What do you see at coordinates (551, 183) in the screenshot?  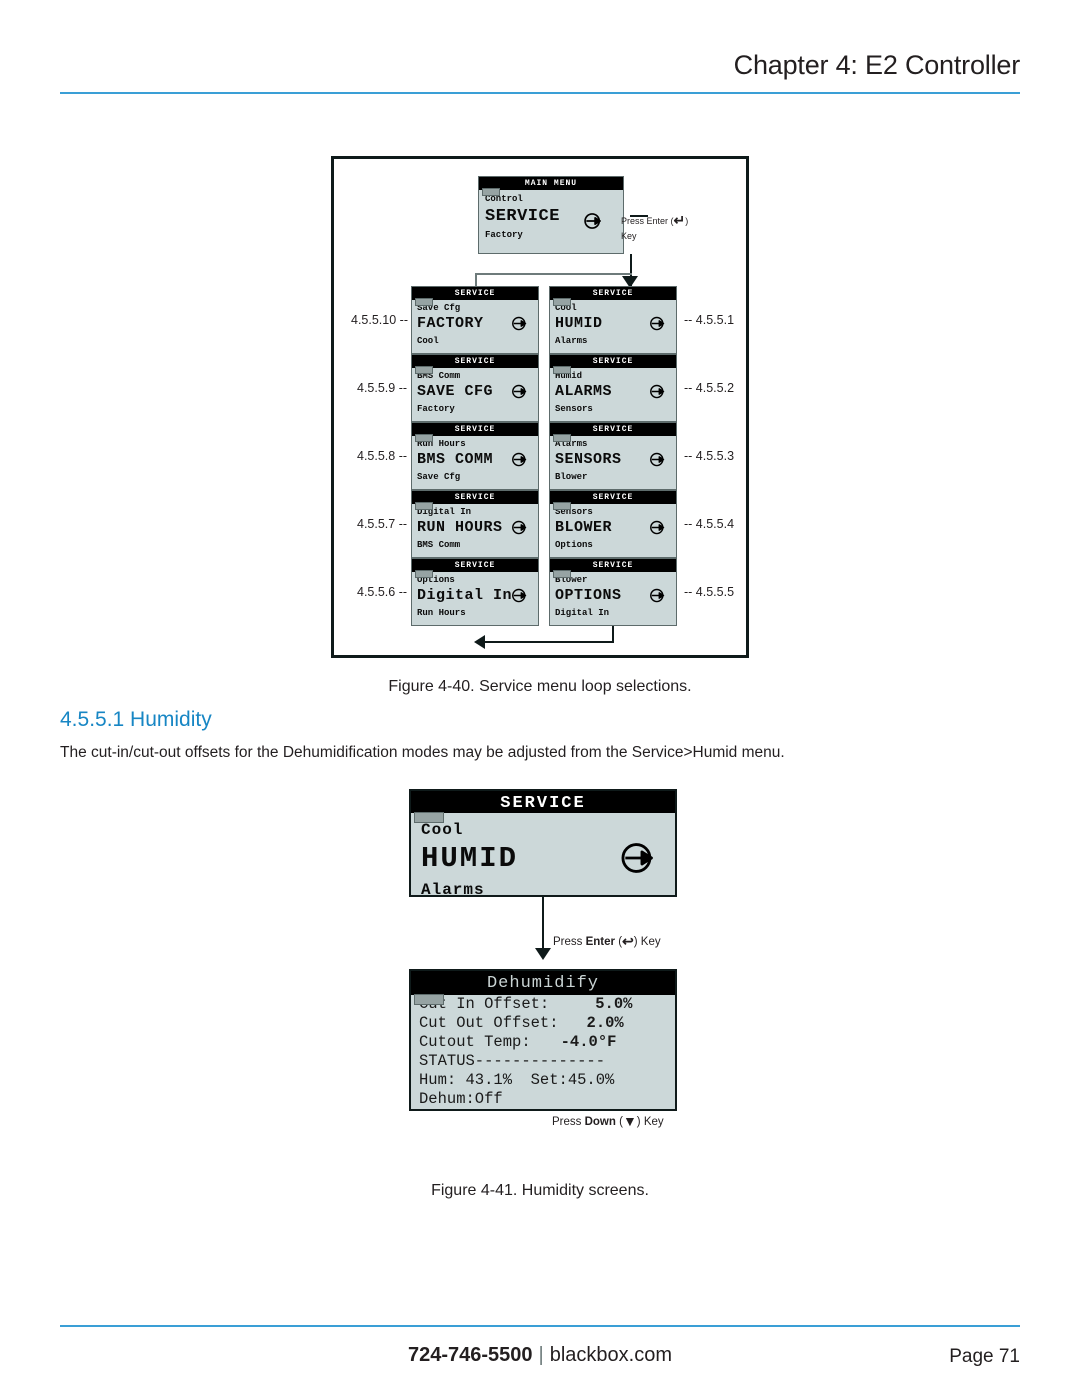 I see `lcd-title-text: MAIN MENU` at bounding box center [551, 183].